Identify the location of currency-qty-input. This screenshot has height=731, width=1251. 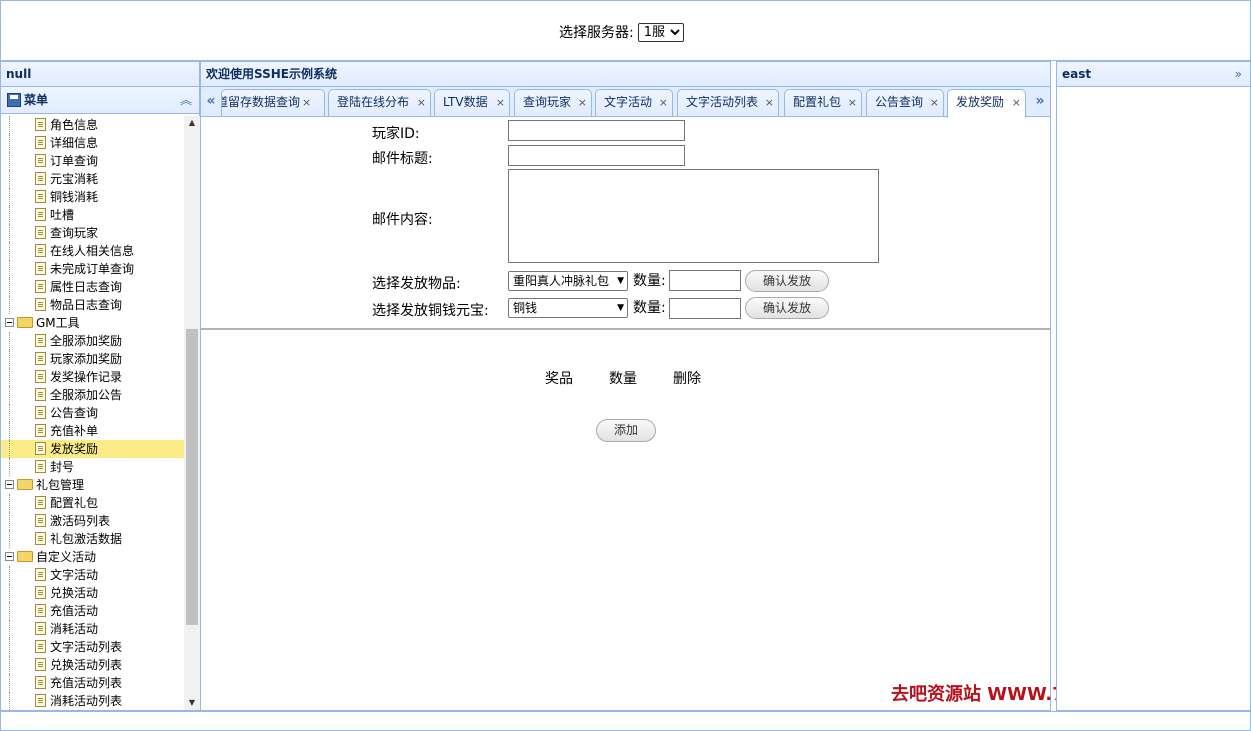
(705, 308).